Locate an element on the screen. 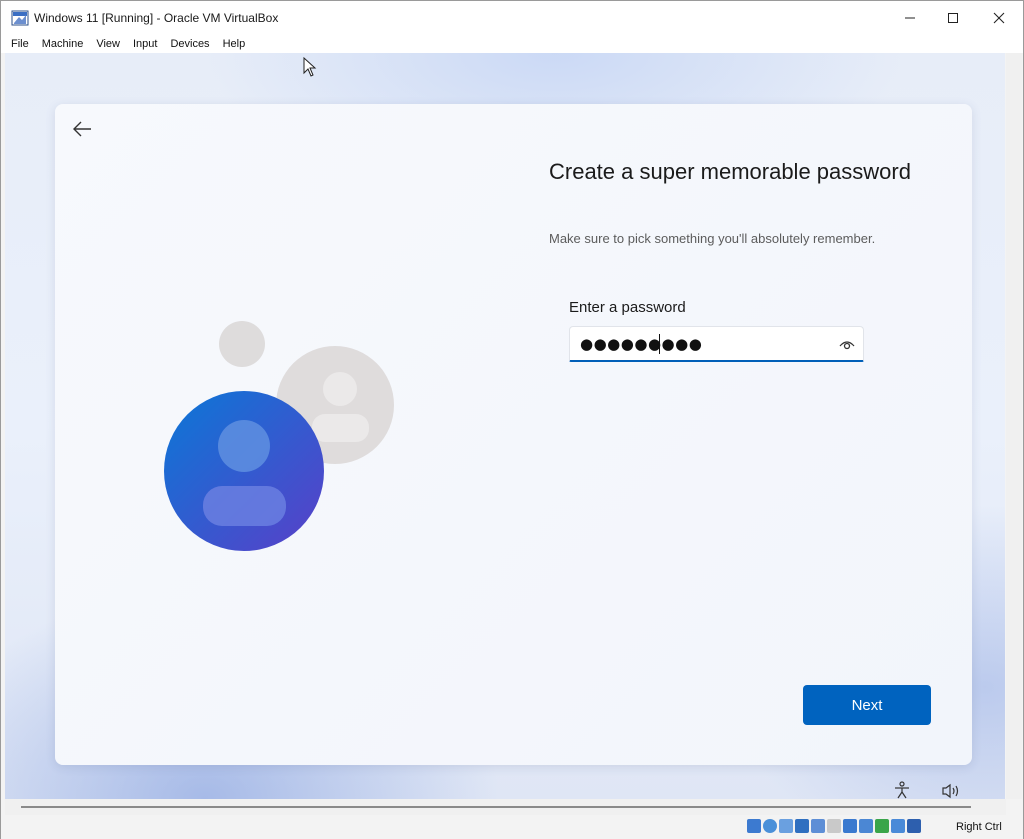  users-illustration is located at coordinates (279, 436).